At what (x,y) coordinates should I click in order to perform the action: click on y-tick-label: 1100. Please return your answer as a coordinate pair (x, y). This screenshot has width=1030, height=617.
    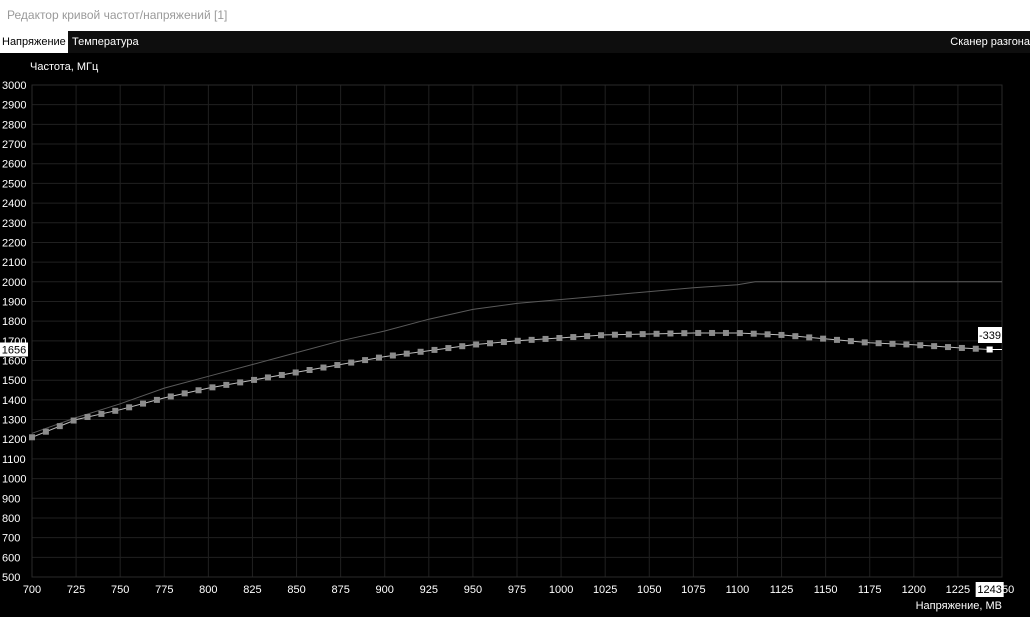
    Looking at the image, I should click on (14, 460).